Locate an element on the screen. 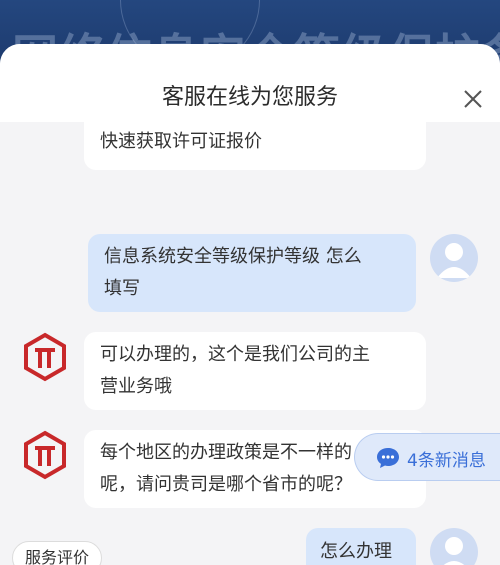 This screenshot has width=500, height=565. message-text: 怎么办理 is located at coordinates (356, 551).